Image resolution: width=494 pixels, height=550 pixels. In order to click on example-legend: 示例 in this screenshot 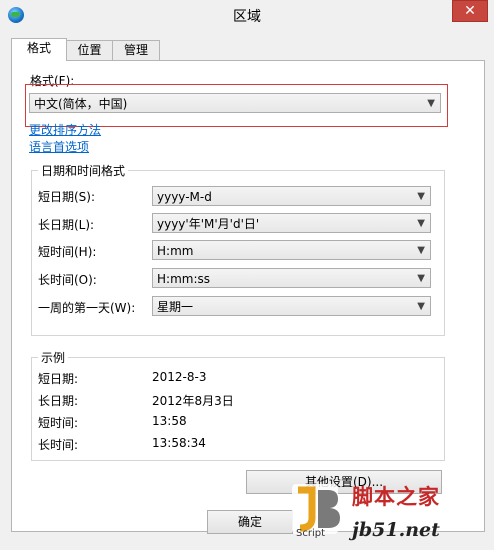, I will do `click(53, 358)`.